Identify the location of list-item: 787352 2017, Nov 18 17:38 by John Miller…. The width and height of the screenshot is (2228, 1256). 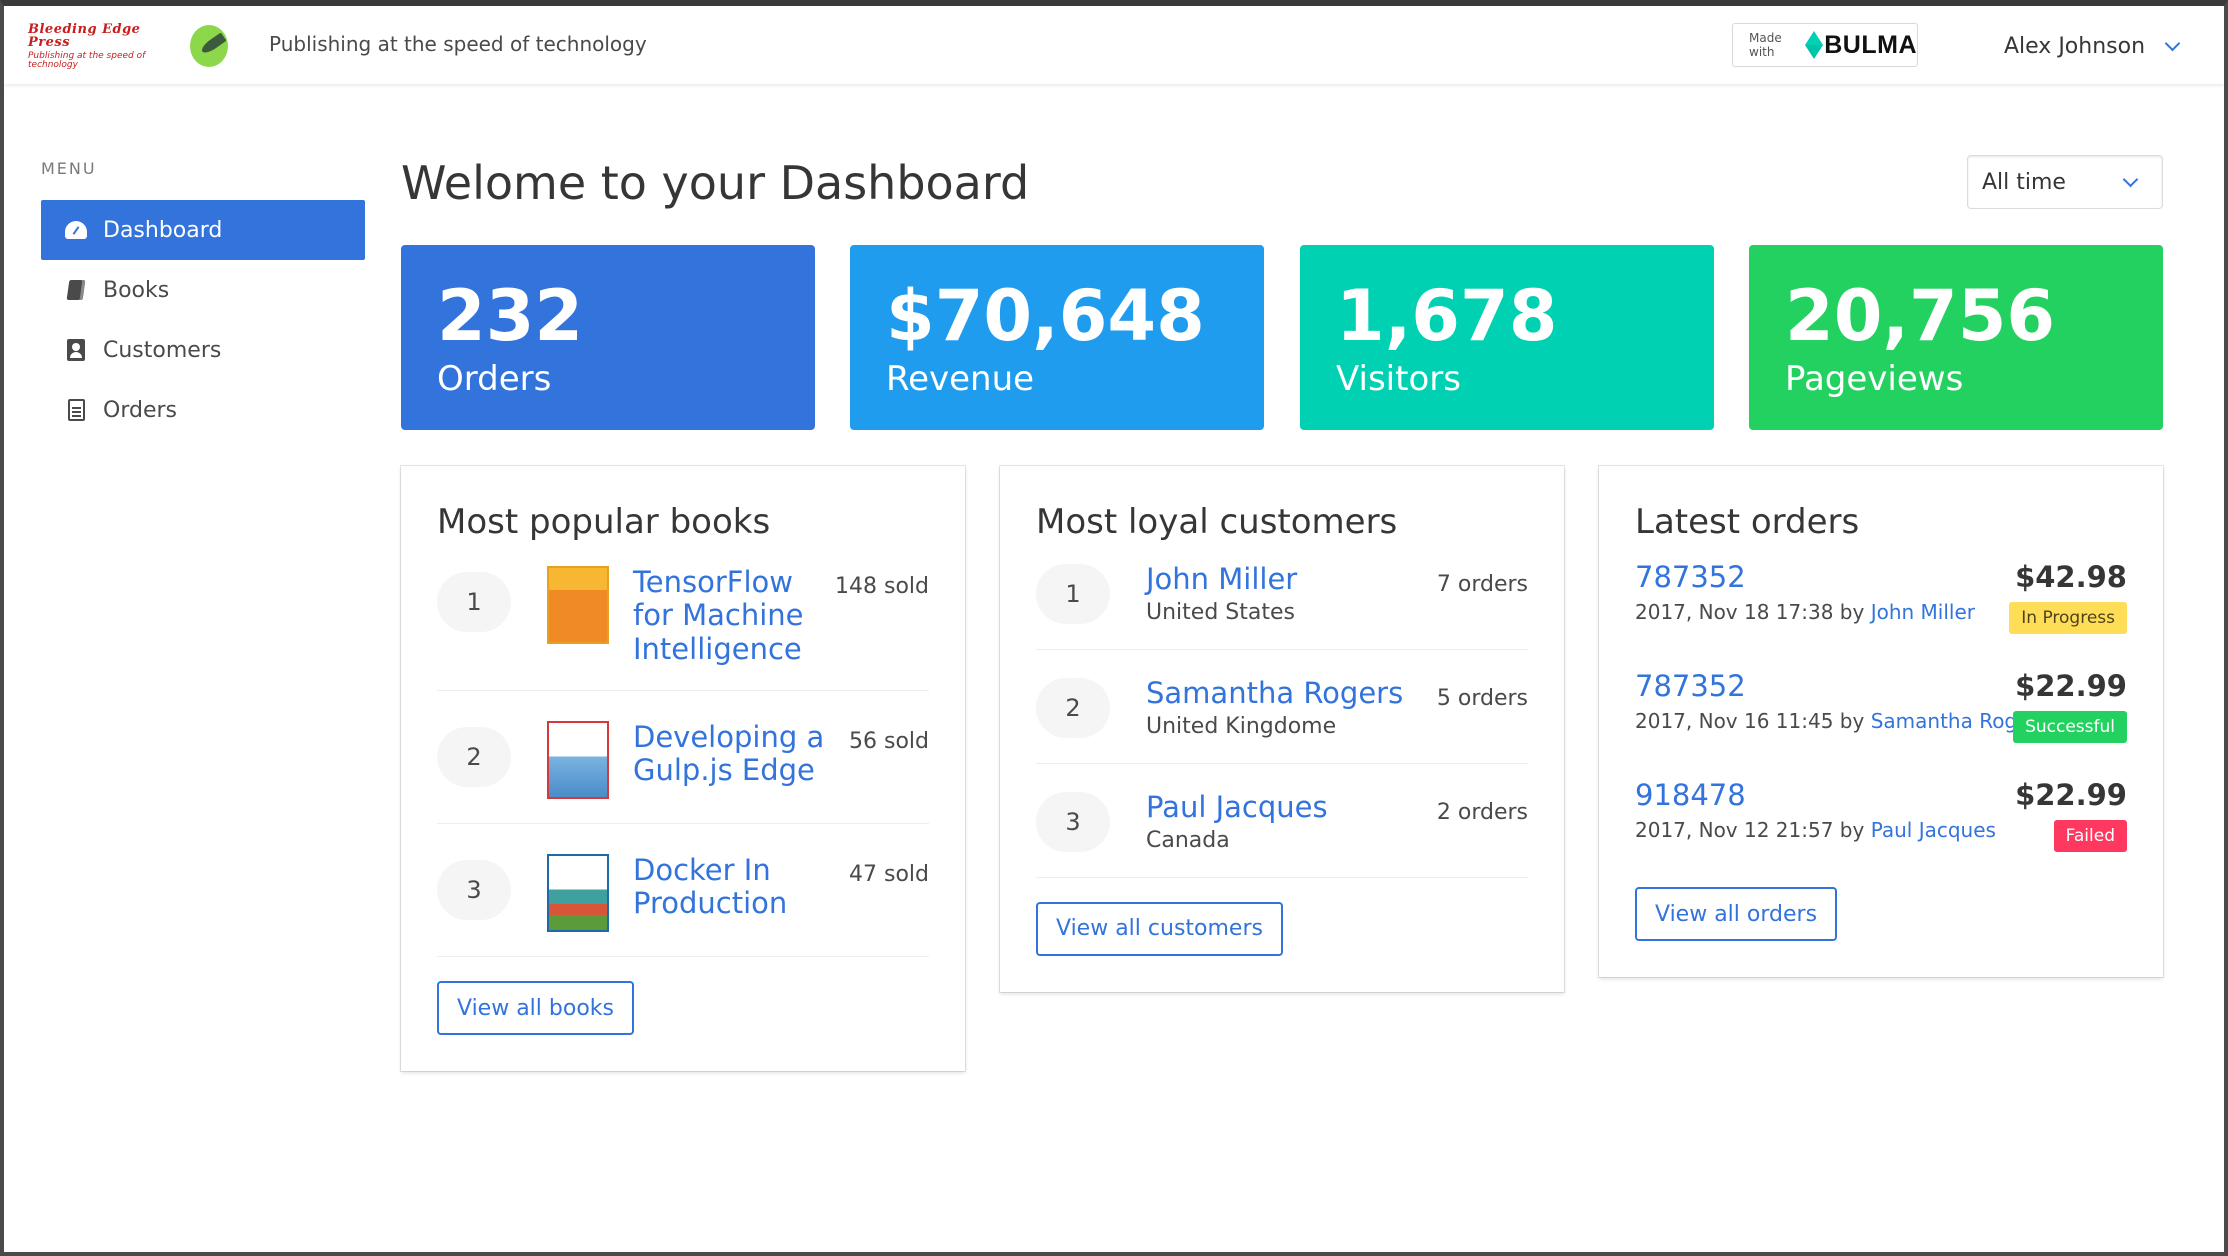
(1881, 614).